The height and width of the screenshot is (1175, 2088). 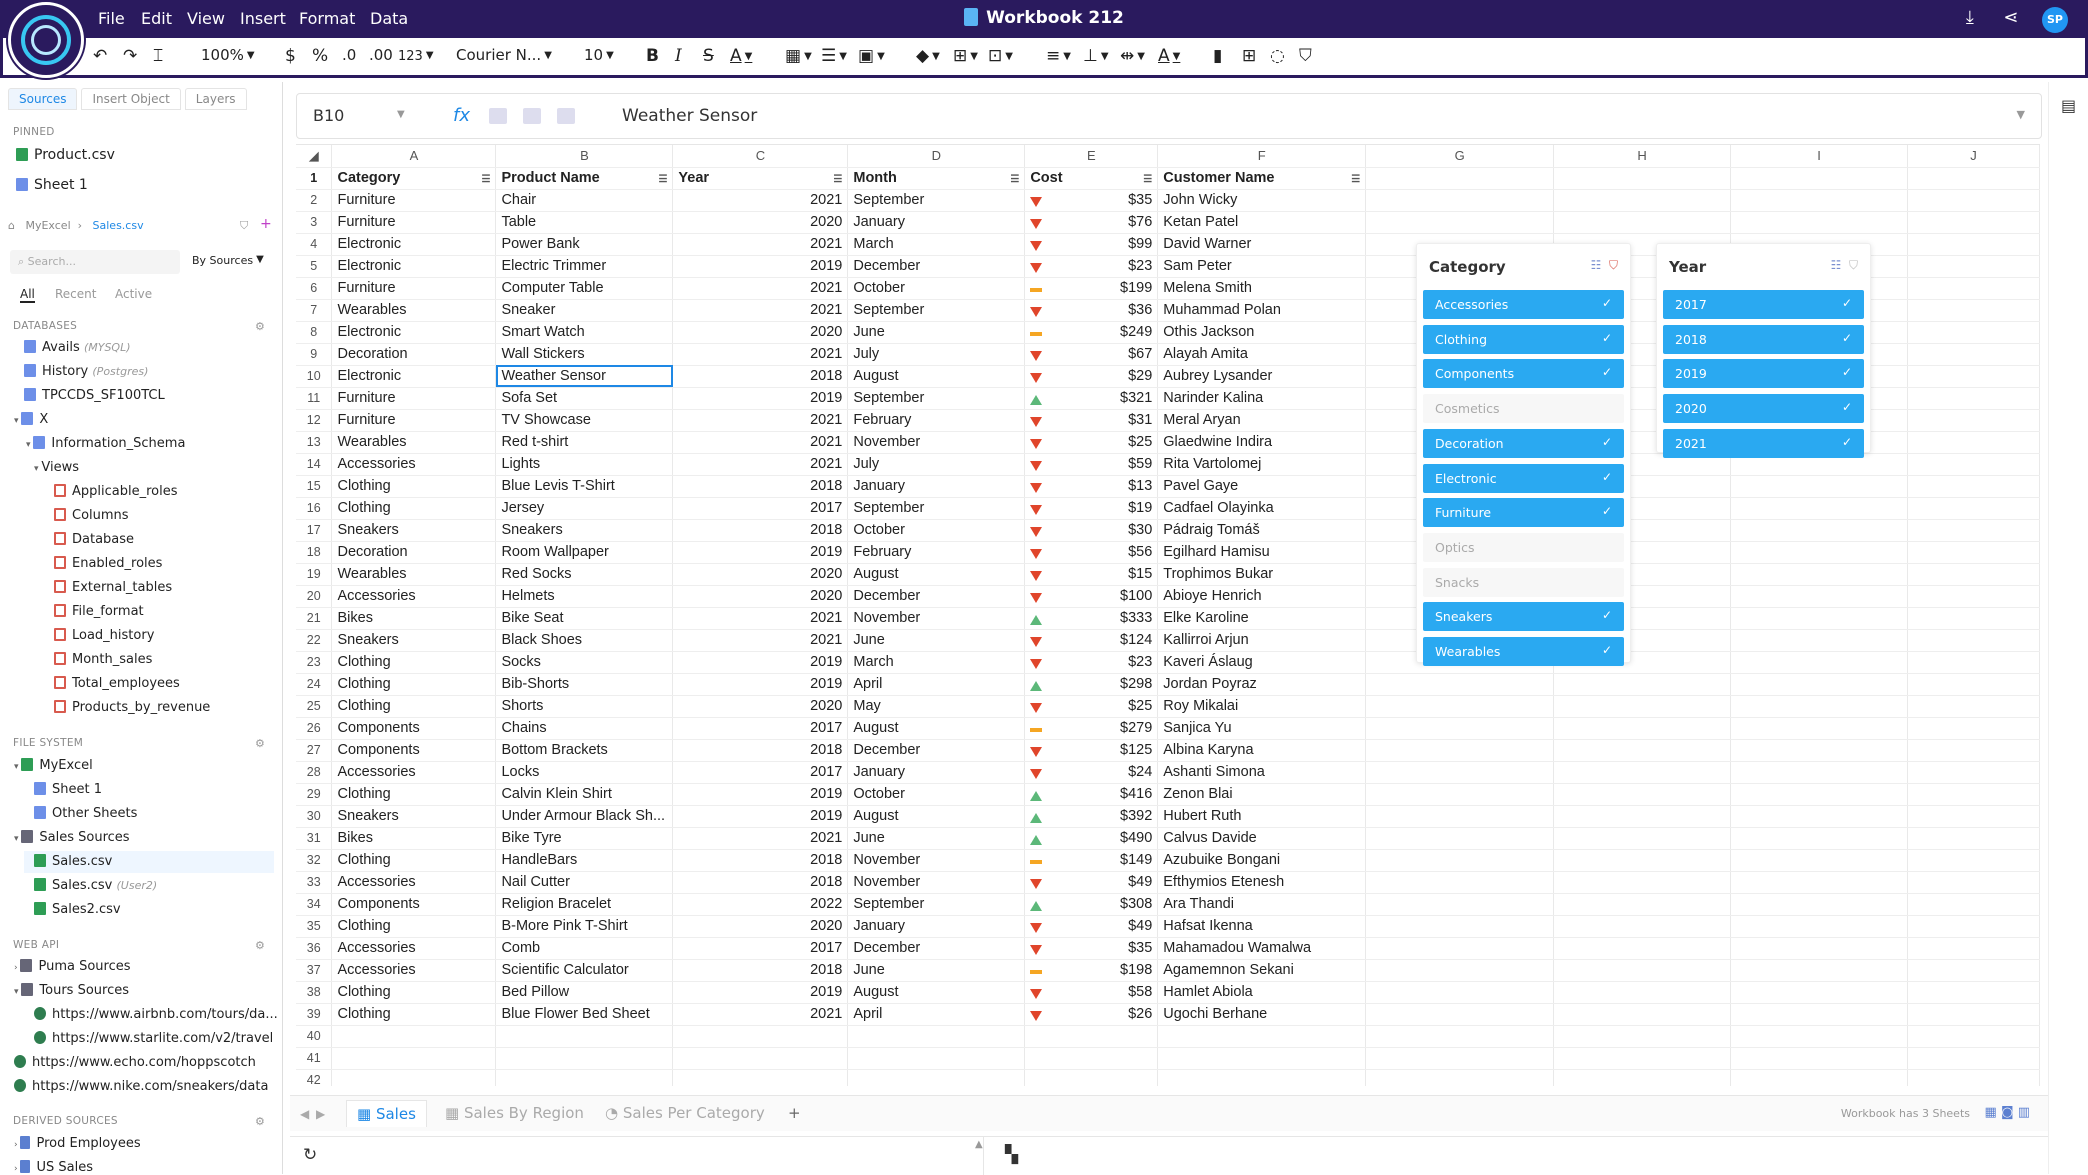 I want to click on file-item: Sales2.csv, so click(x=77, y=909).